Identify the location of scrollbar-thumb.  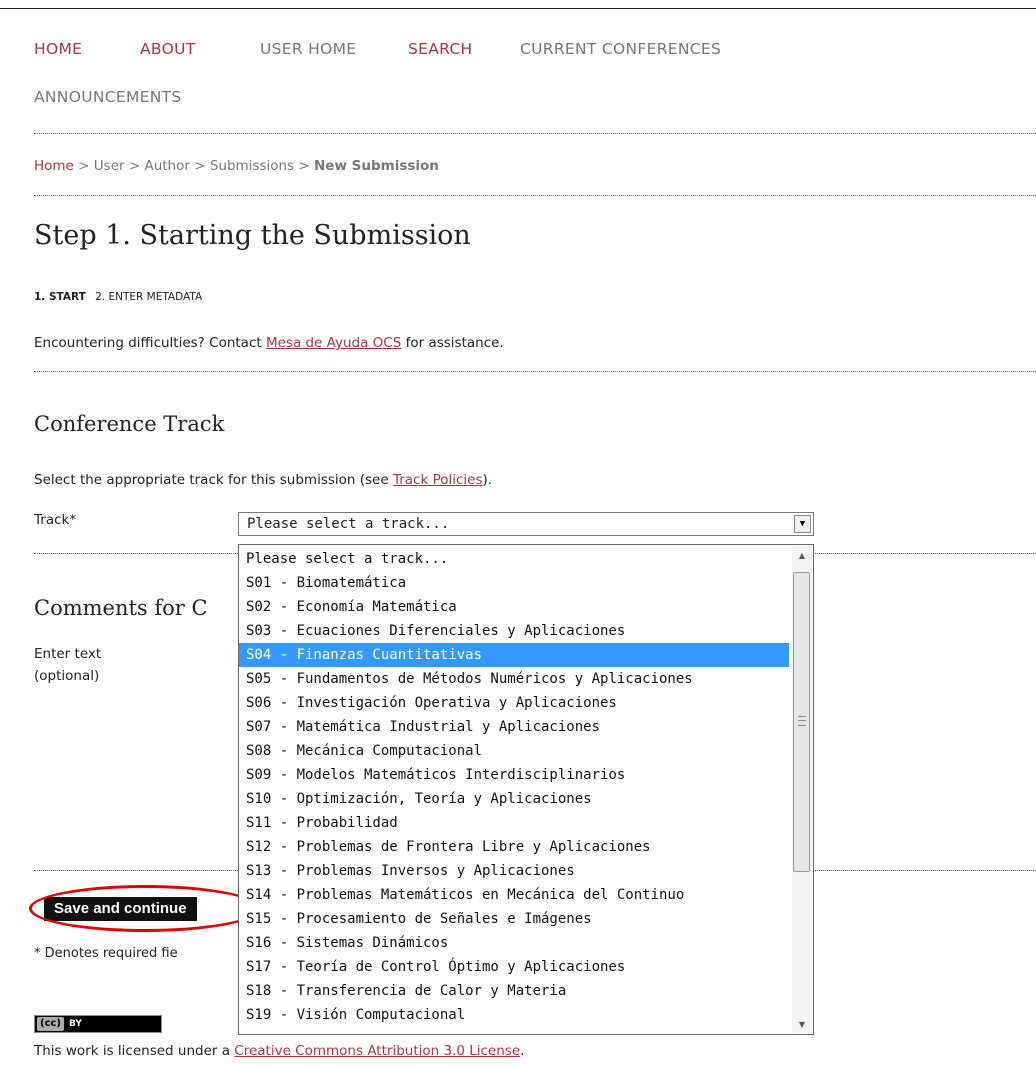
(801, 722).